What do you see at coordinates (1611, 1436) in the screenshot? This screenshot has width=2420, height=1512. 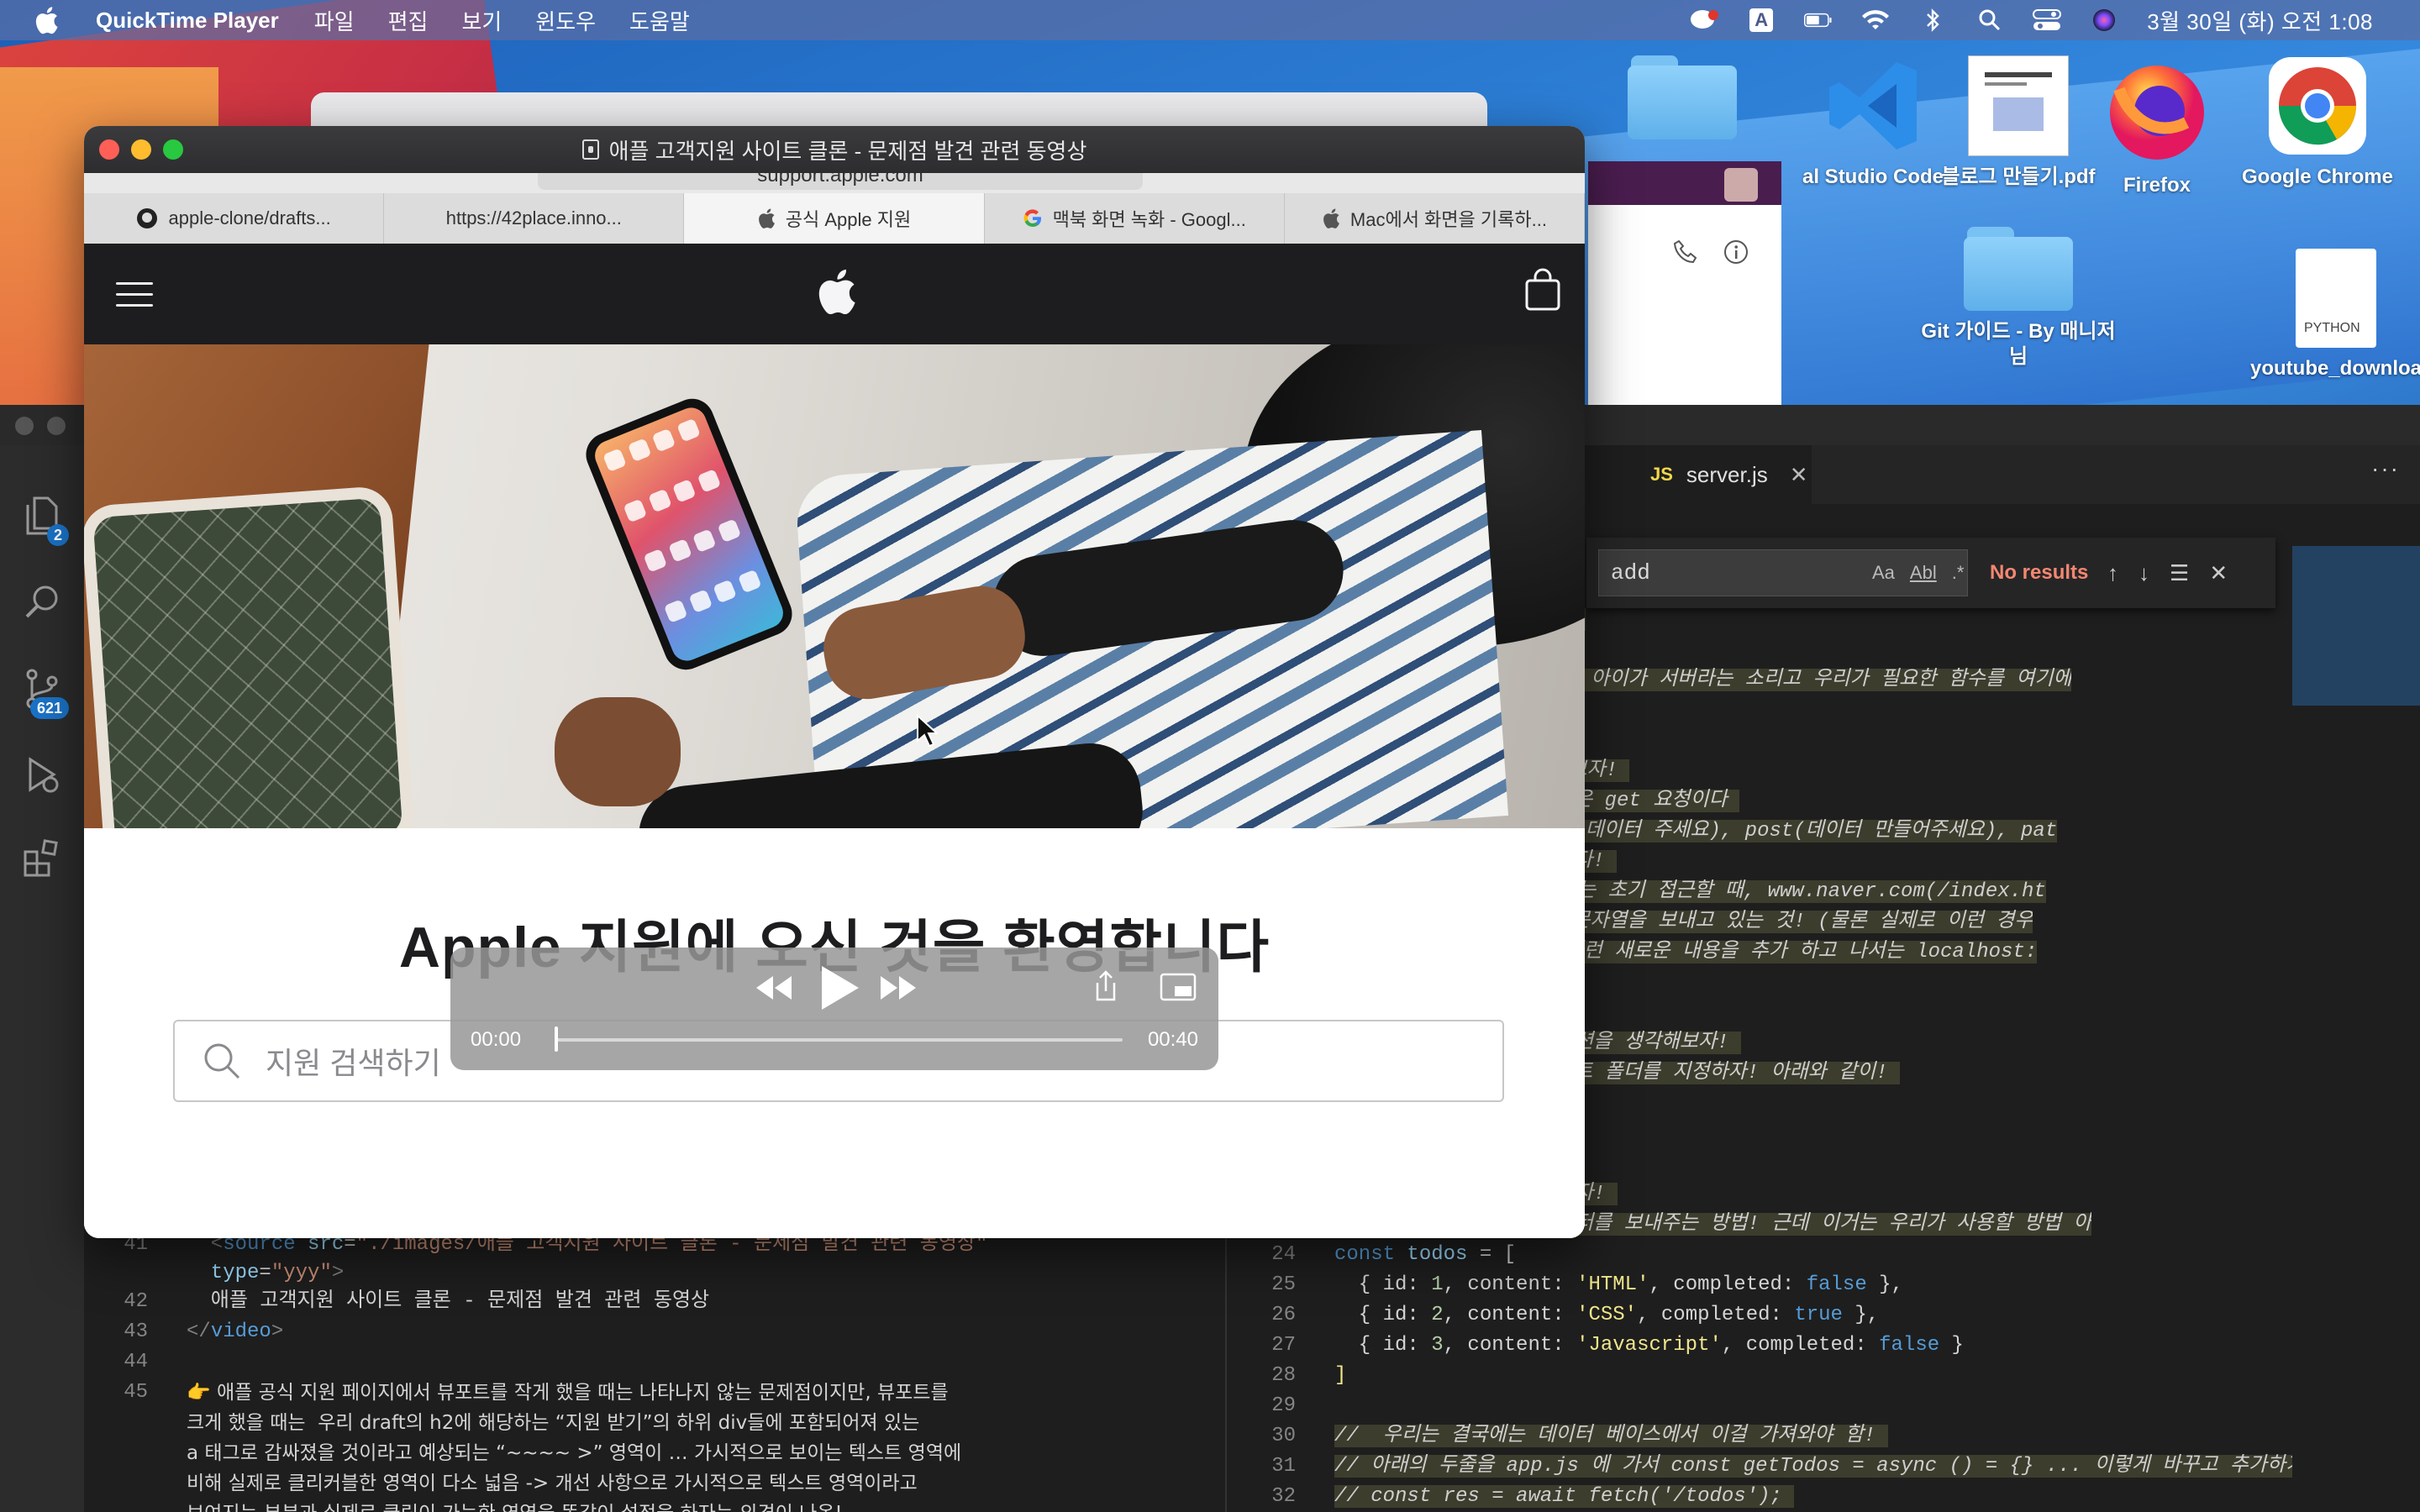 I see `code-line: // 우리는 결국에는 데이터 베이스에서 이걸 가져와야 함!` at bounding box center [1611, 1436].